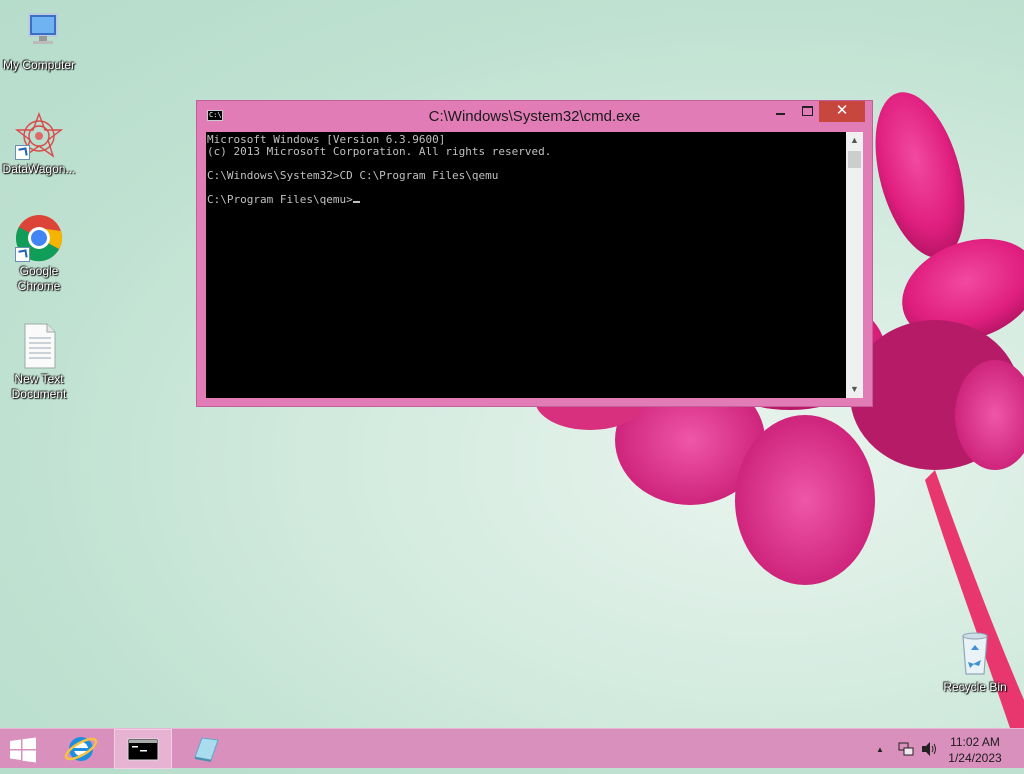 This screenshot has height=774, width=1024. What do you see at coordinates (854, 265) in the screenshot?
I see `vertical-scrollbar: ▲ ▼` at bounding box center [854, 265].